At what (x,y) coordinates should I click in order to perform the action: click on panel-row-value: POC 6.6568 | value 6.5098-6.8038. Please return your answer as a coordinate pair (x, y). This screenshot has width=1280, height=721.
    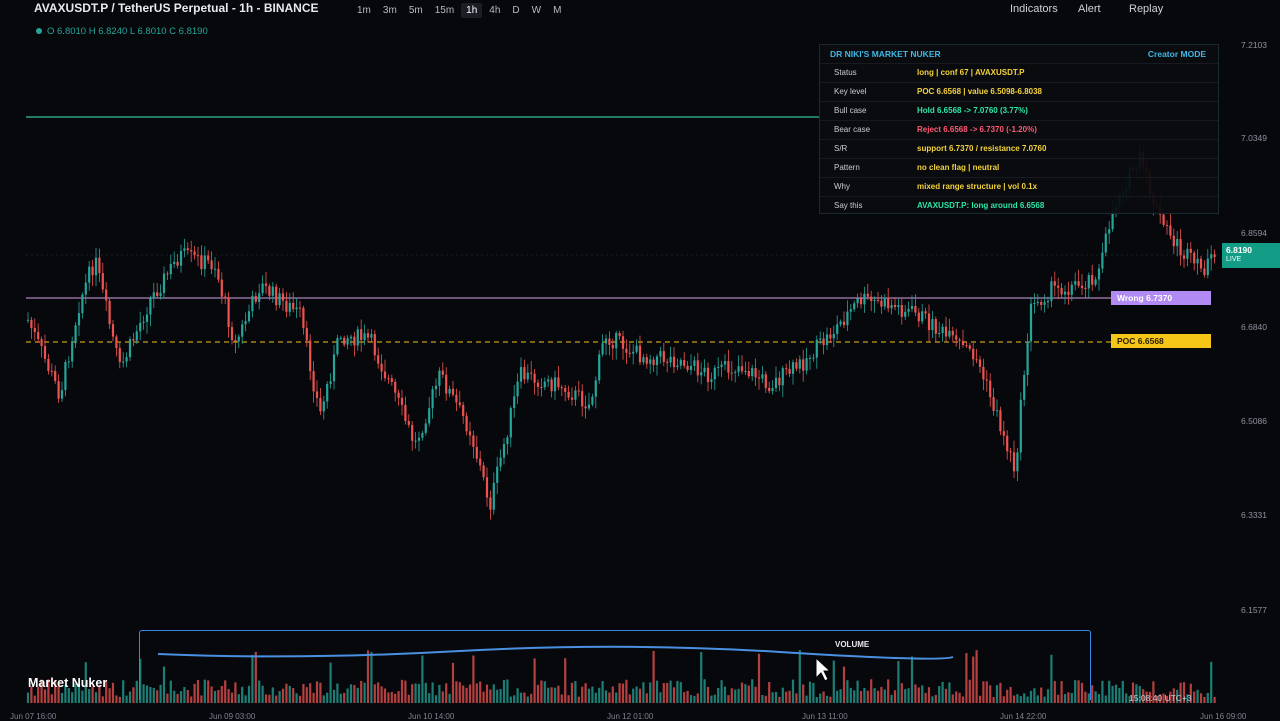
    Looking at the image, I should click on (979, 91).